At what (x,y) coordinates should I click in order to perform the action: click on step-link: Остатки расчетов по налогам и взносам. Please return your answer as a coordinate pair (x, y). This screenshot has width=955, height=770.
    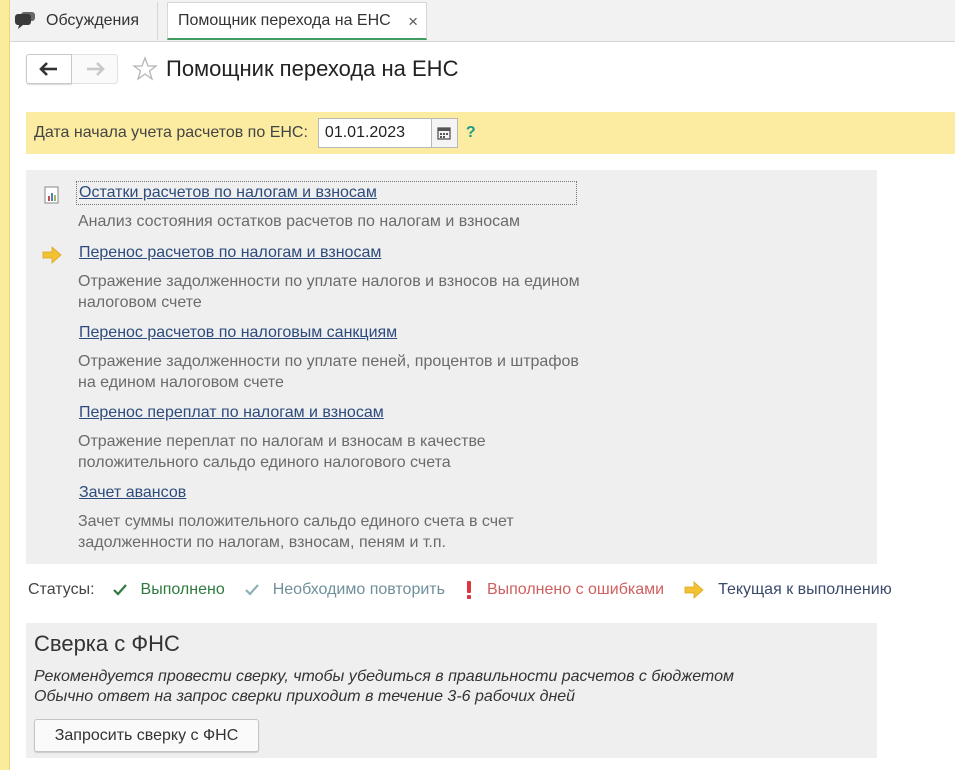
    Looking at the image, I should click on (326, 193).